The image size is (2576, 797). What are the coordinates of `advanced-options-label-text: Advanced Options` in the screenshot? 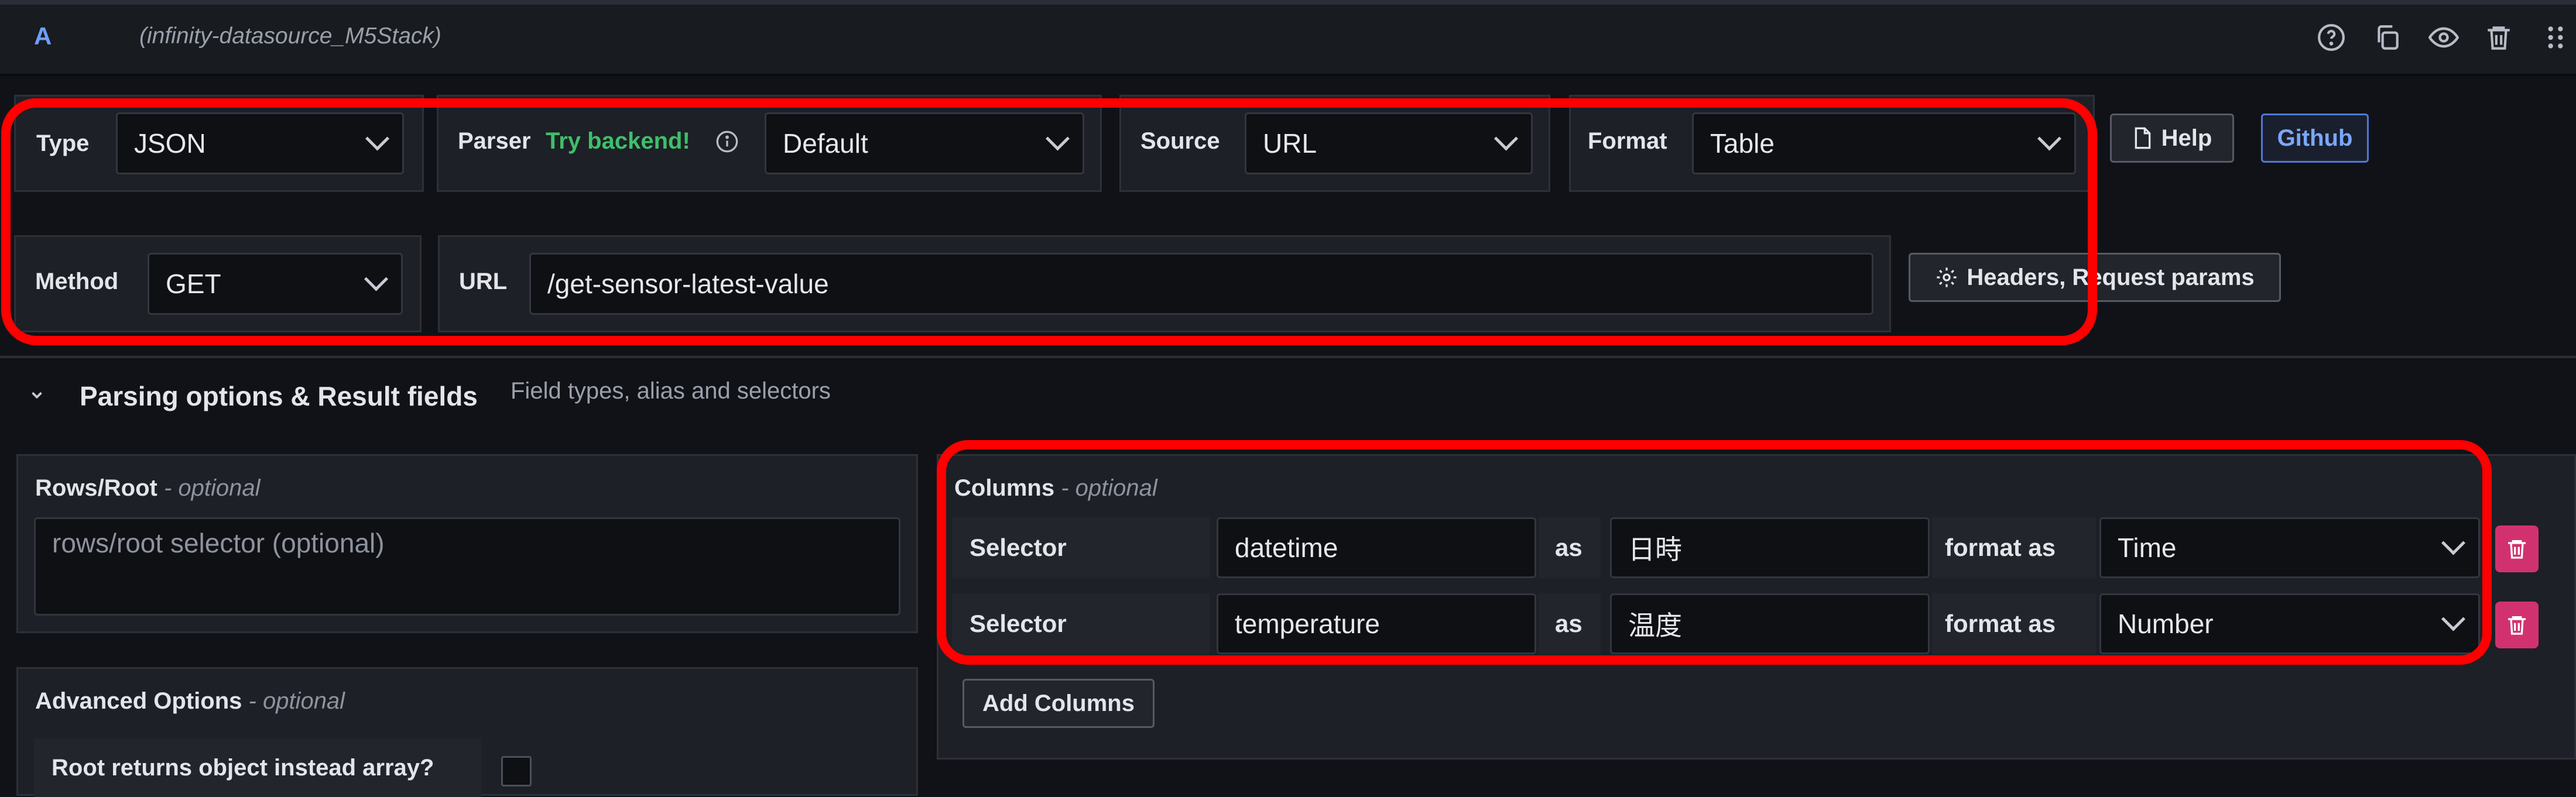 It's located at (138, 701).